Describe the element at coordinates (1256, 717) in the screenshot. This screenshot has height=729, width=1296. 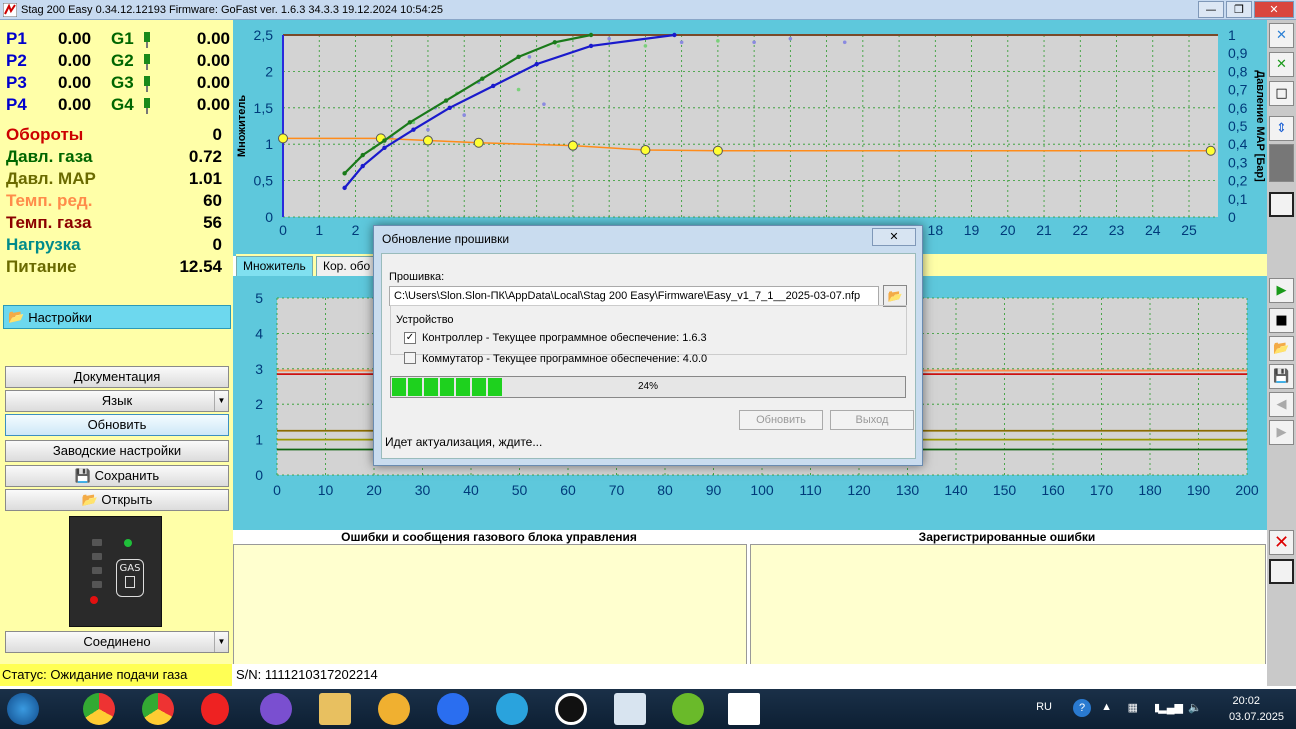
I see `clock-date: 03.07.2025` at that location.